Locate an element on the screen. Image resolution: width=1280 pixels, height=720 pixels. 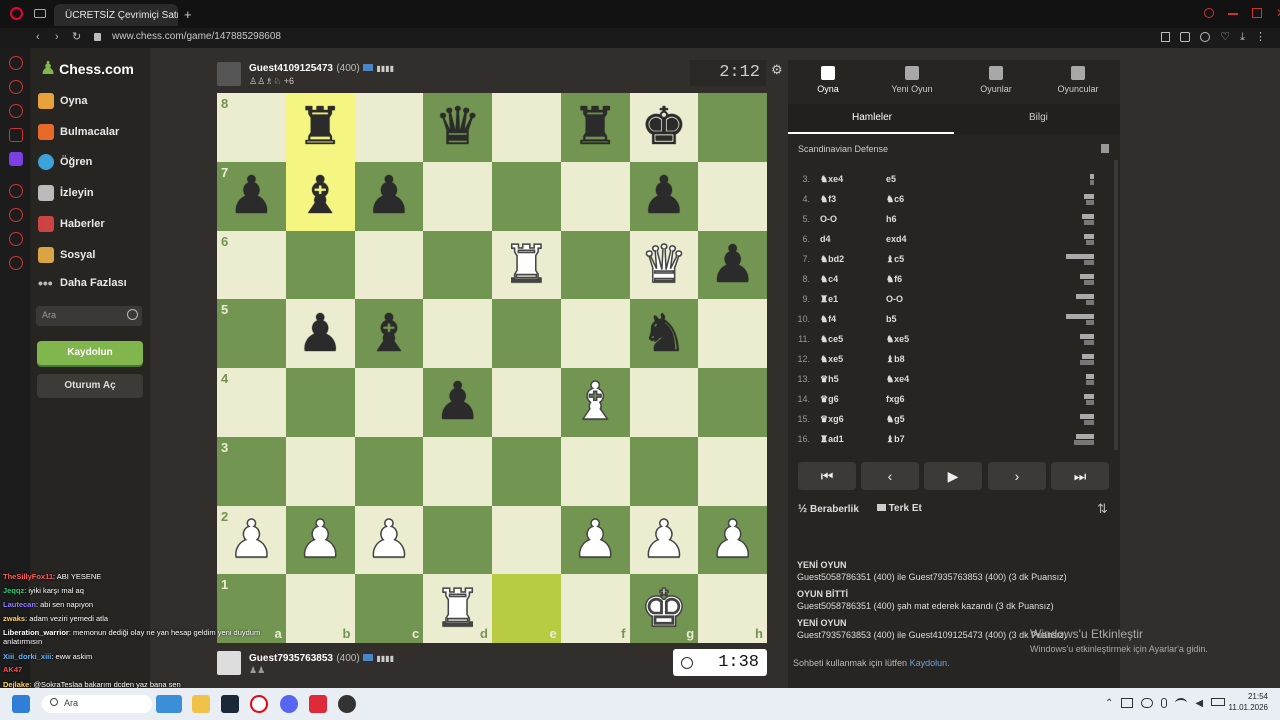
chesscom-logo: ♟ Chess.com is located at coordinates (87, 68).